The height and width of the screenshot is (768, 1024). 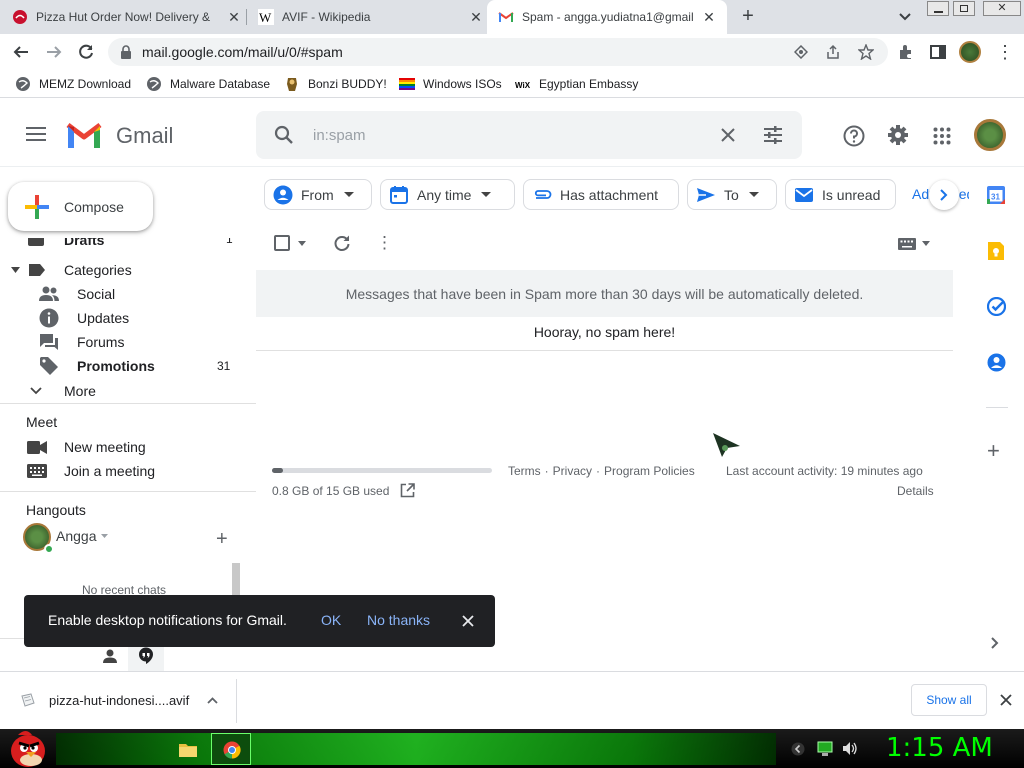 I want to click on search-bar: in:spam, so click(x=529, y=135).